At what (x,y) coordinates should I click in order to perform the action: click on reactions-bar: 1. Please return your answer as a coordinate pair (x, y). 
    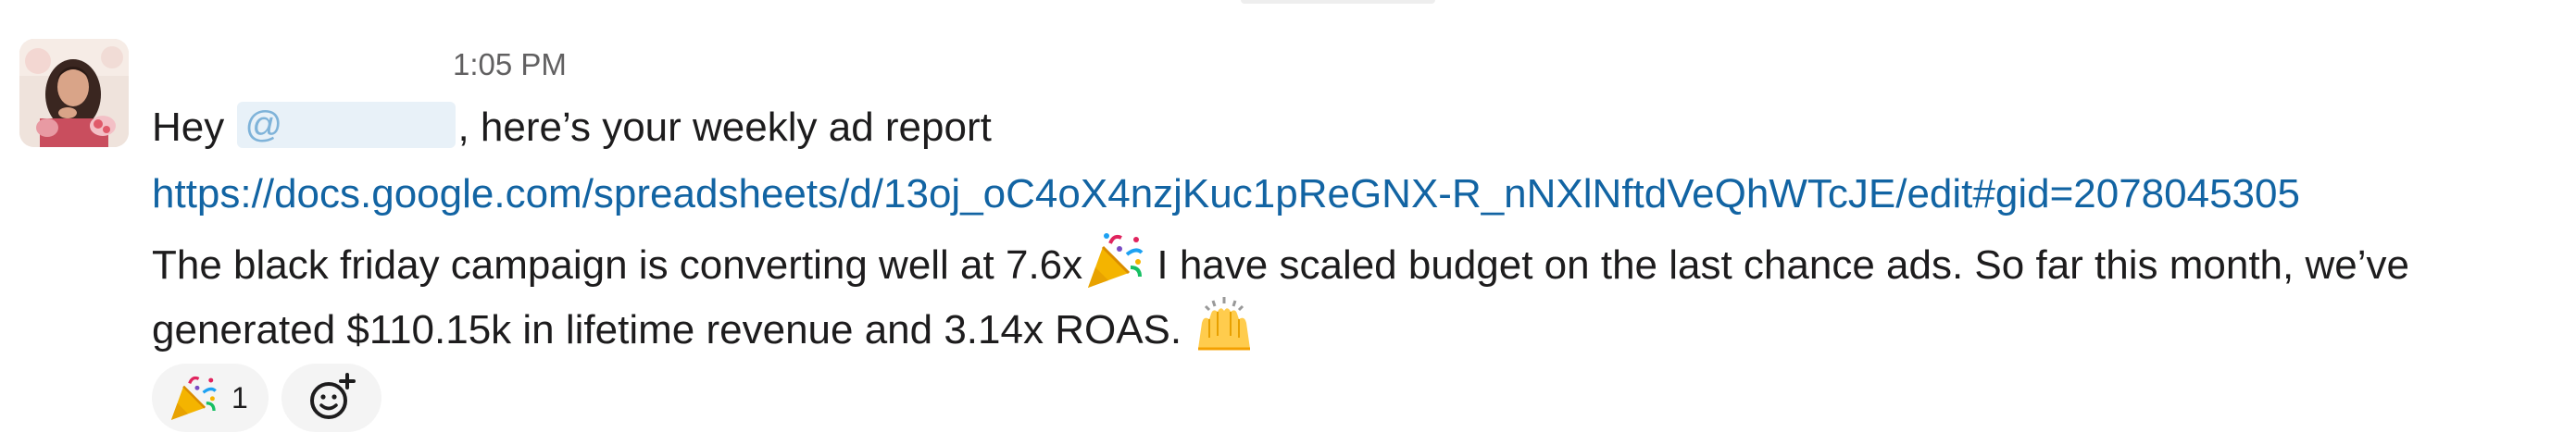
    Looking at the image, I should click on (267, 398).